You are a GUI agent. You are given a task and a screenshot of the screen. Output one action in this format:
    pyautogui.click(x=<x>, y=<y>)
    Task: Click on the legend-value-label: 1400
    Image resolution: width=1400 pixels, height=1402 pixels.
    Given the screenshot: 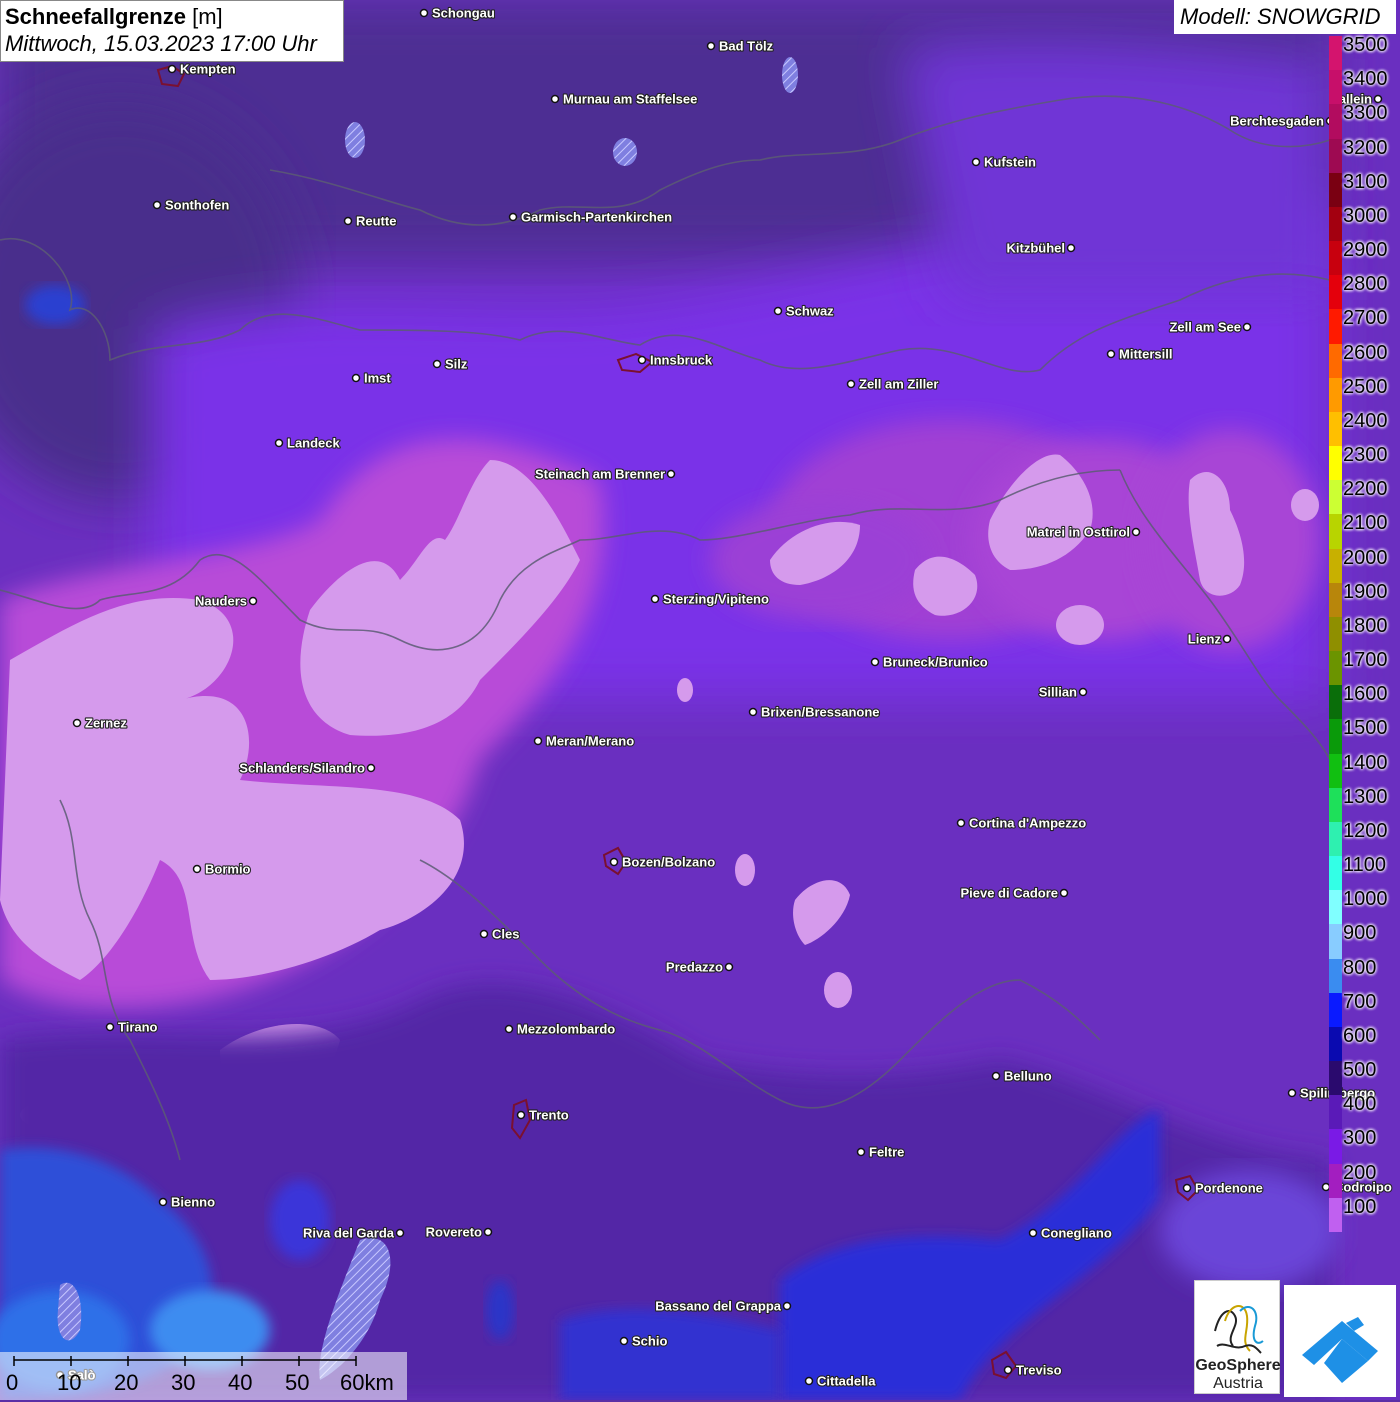 What is the action you would take?
    pyautogui.click(x=1365, y=762)
    